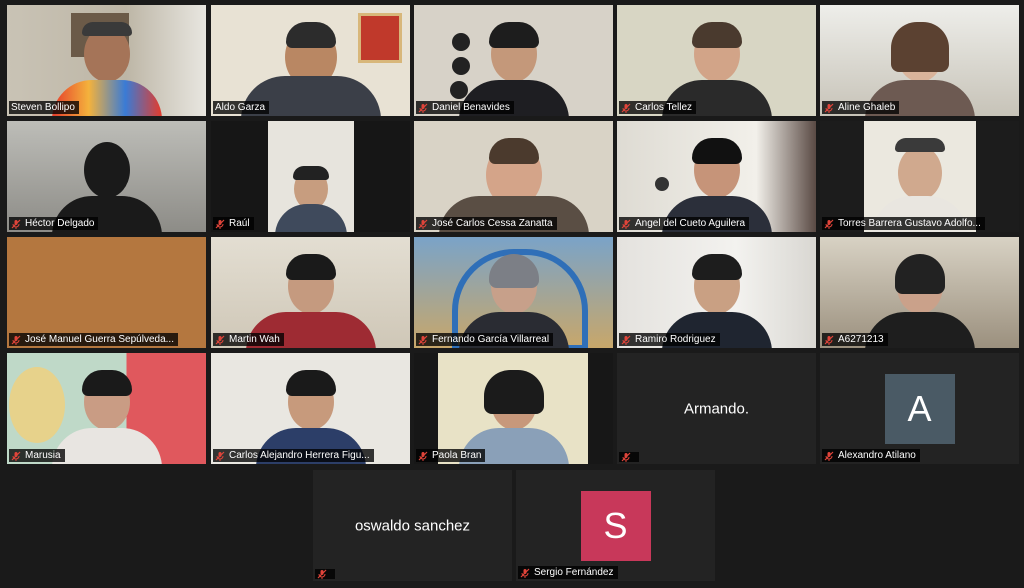  I want to click on name-label: Alexandro Atilano, so click(871, 455).